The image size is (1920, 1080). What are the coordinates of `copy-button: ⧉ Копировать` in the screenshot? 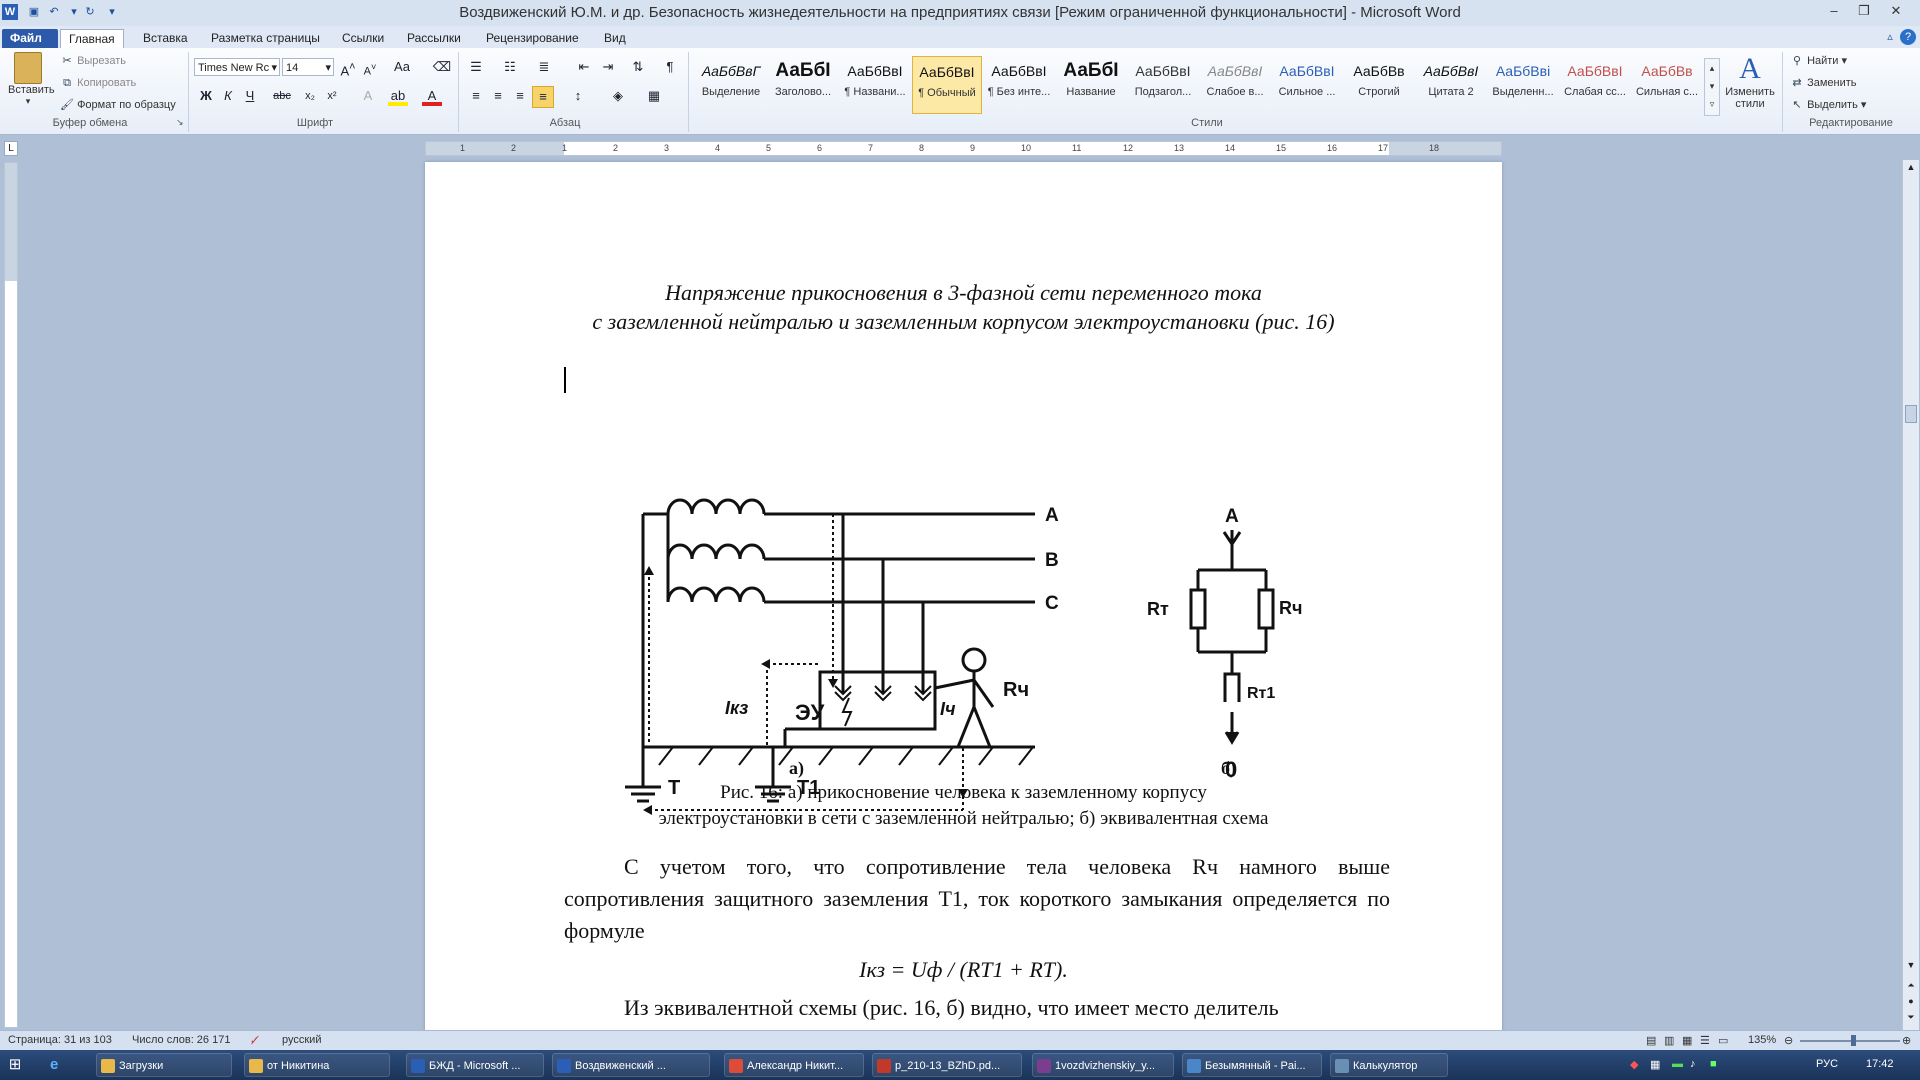 It's located at (98, 83).